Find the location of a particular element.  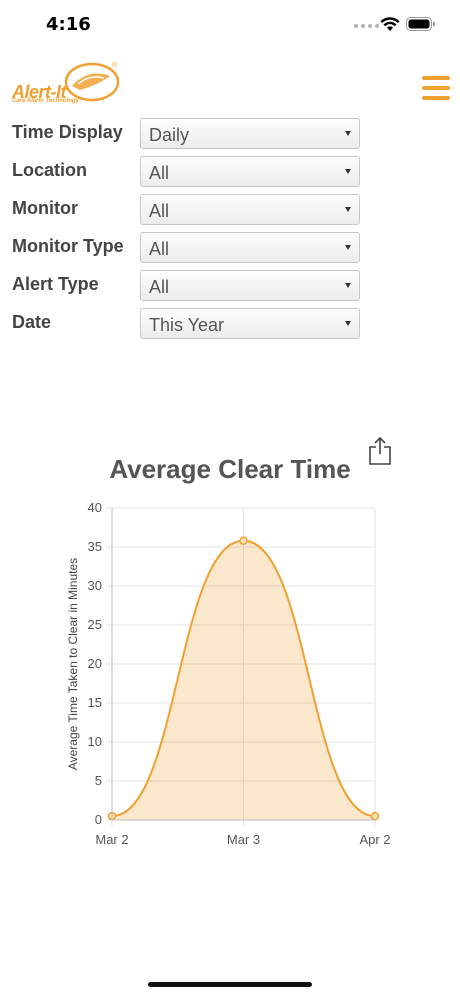

wifi-icon is located at coordinates (390, 24).